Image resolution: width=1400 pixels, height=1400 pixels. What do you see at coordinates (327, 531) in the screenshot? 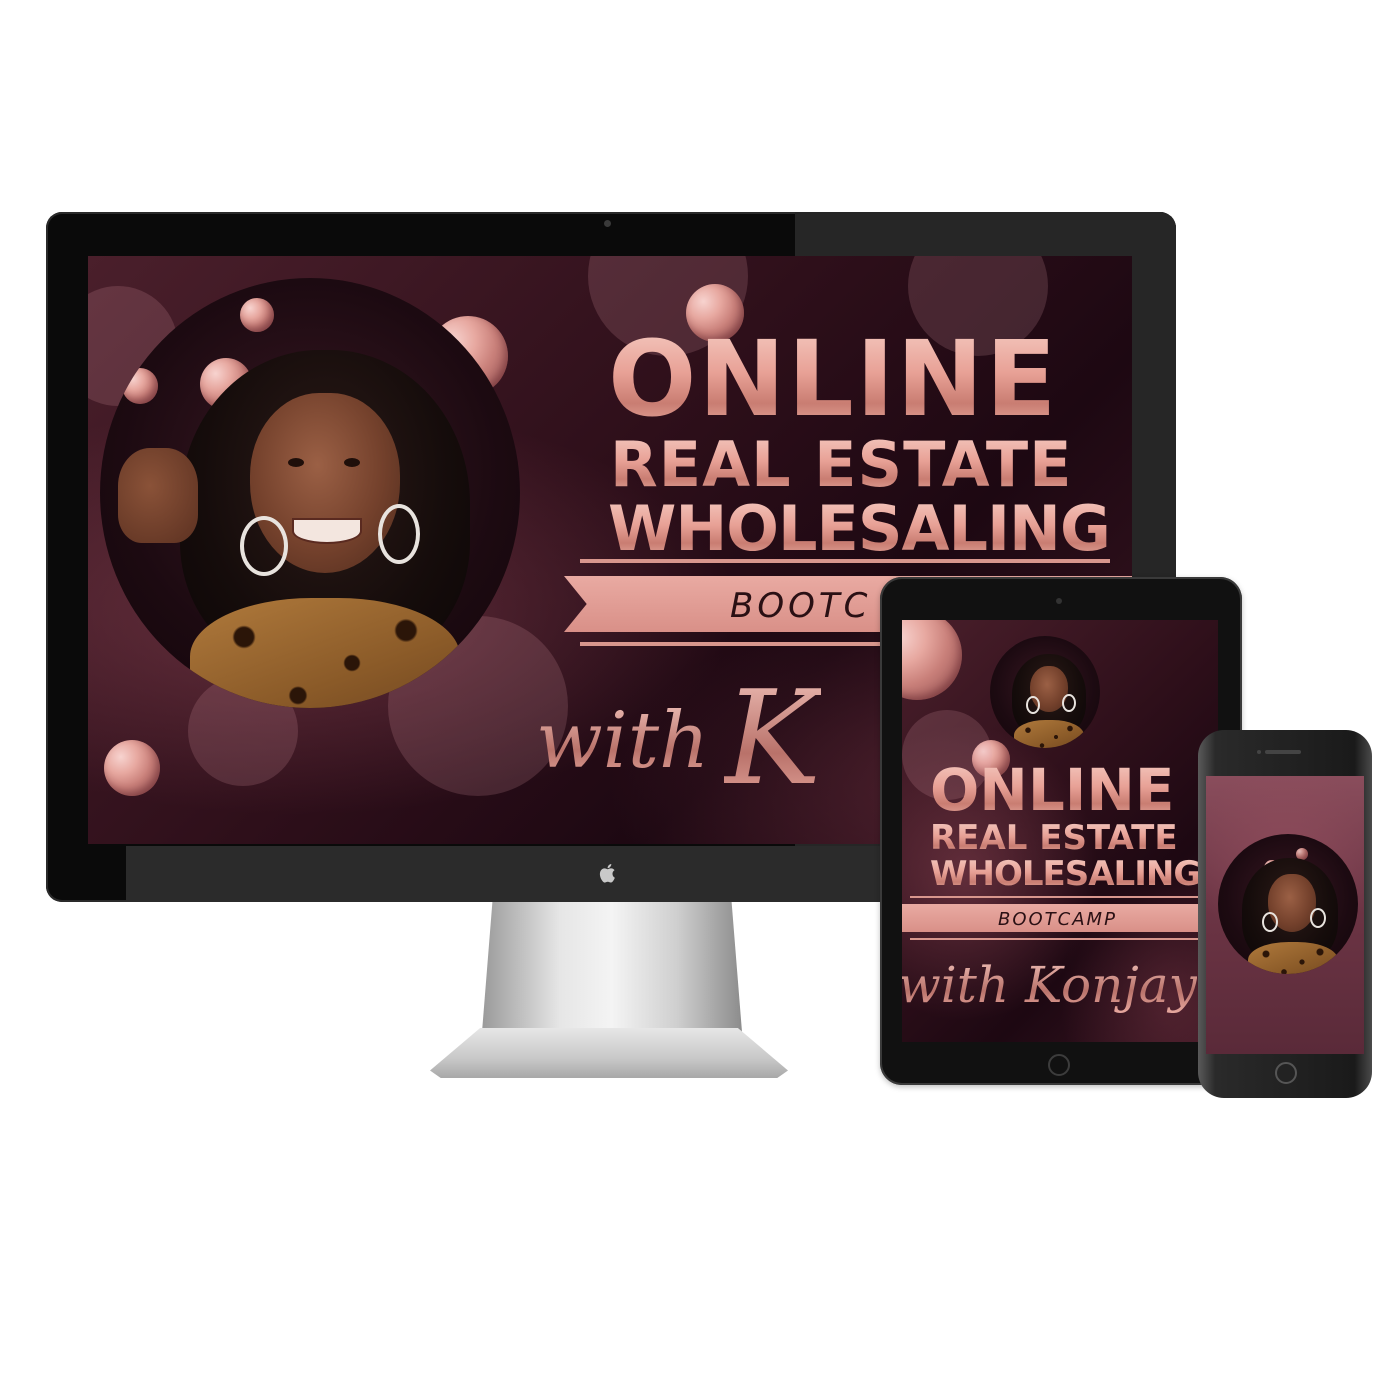
I see `smile` at bounding box center [327, 531].